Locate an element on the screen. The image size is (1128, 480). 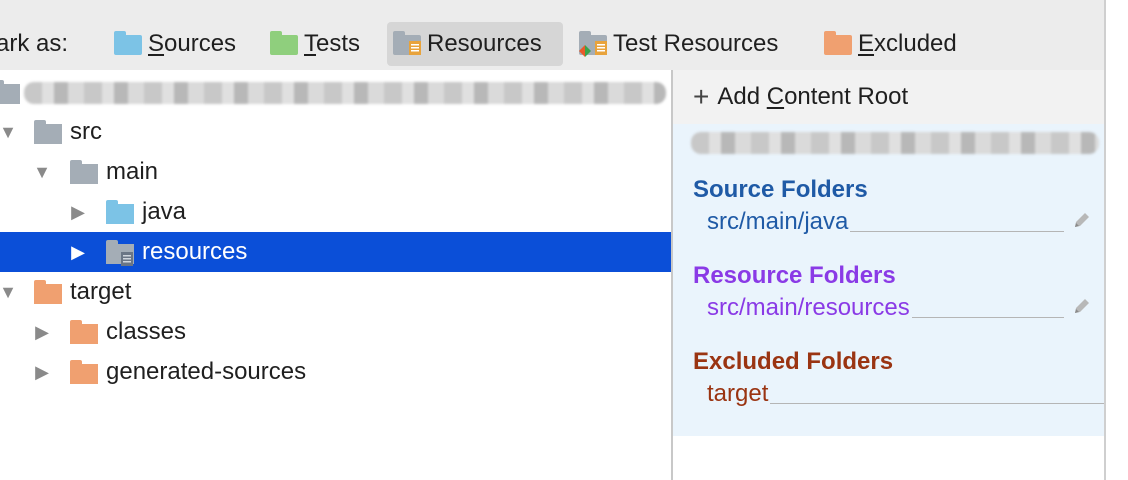
resources-badge-icon is located at coordinates (127, 259).